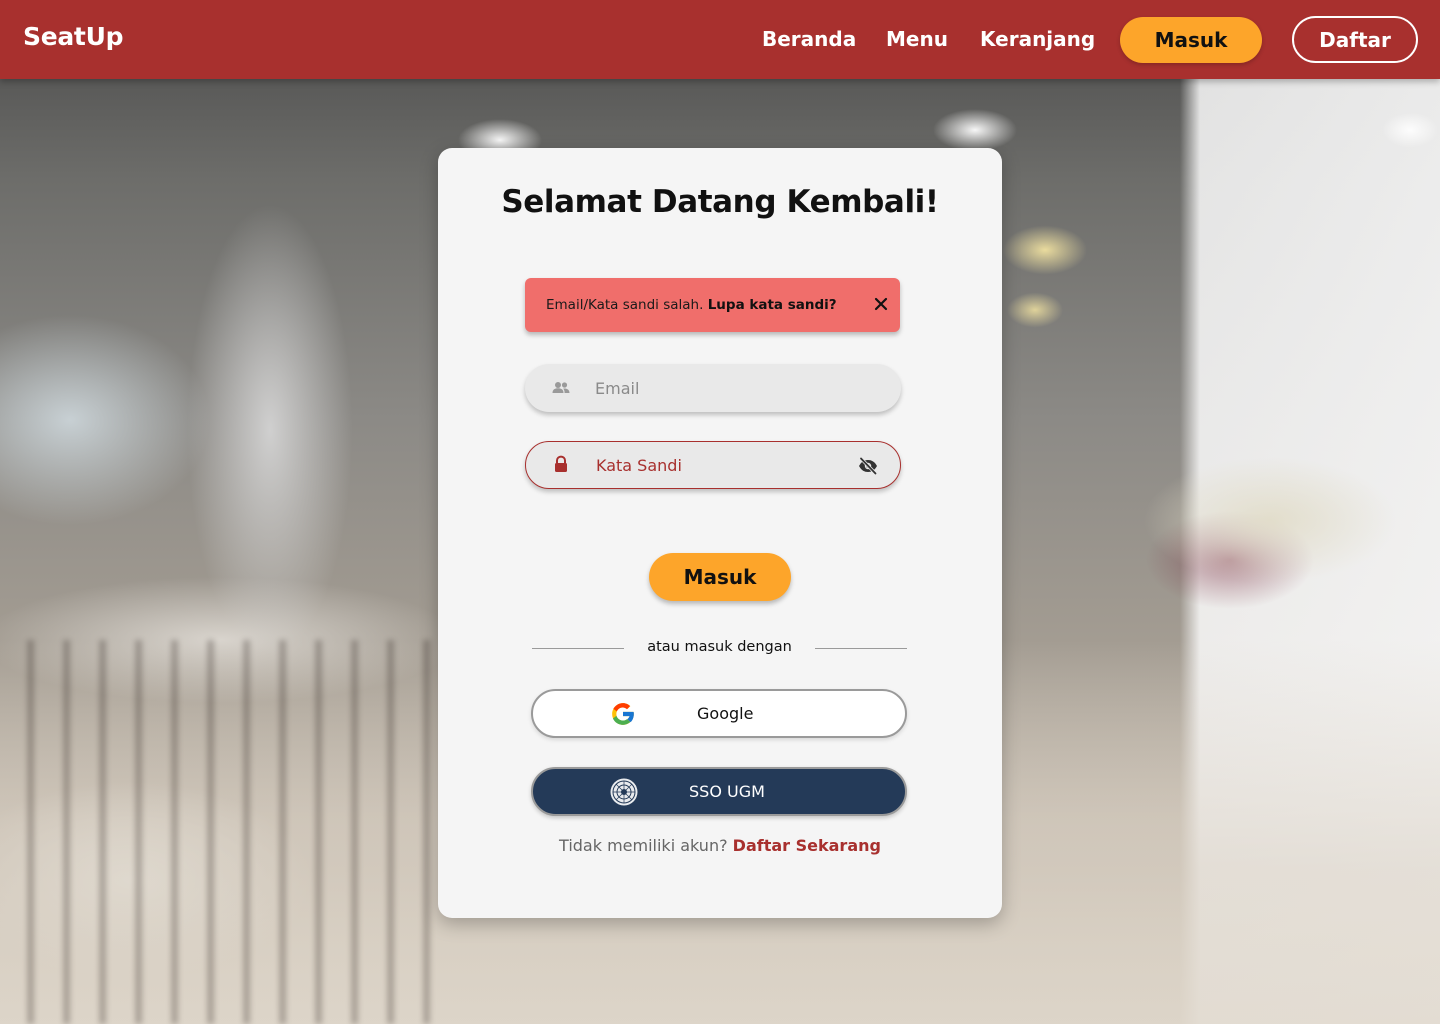 The width and height of the screenshot is (1440, 1024). Describe the element at coordinates (861, 648) in the screenshot. I see `divider-right` at that location.